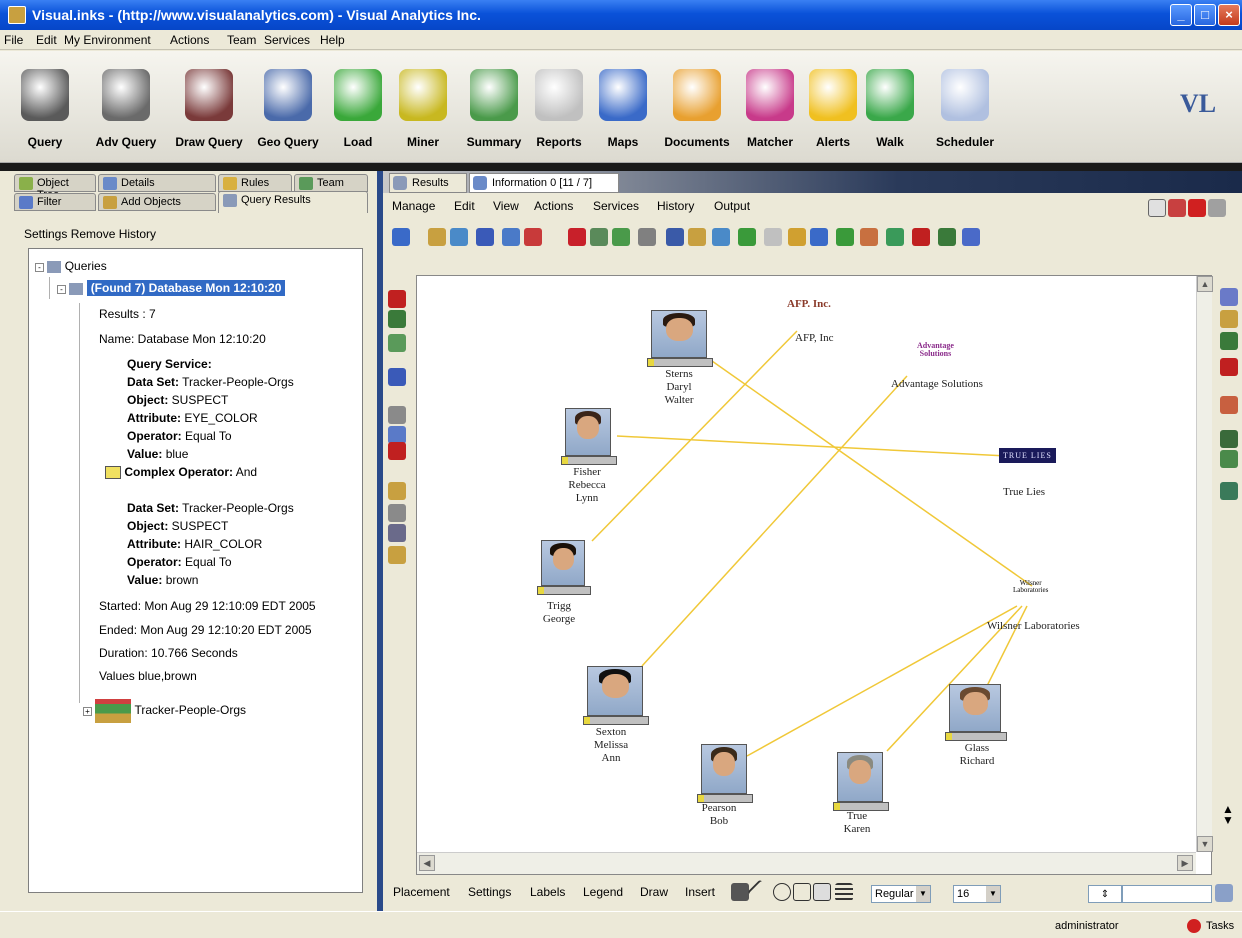 The width and height of the screenshot is (1242, 938). What do you see at coordinates (1197, 208) in the screenshot?
I see `close-view-icon` at bounding box center [1197, 208].